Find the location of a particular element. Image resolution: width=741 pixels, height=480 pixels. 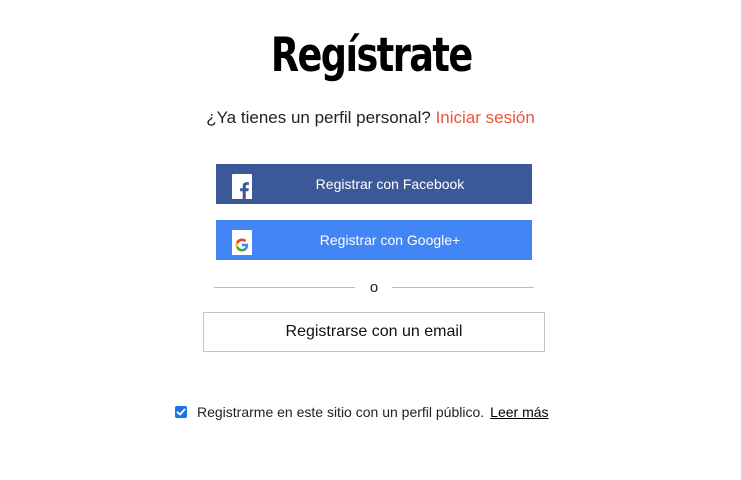

divider-line-left is located at coordinates (284, 287).